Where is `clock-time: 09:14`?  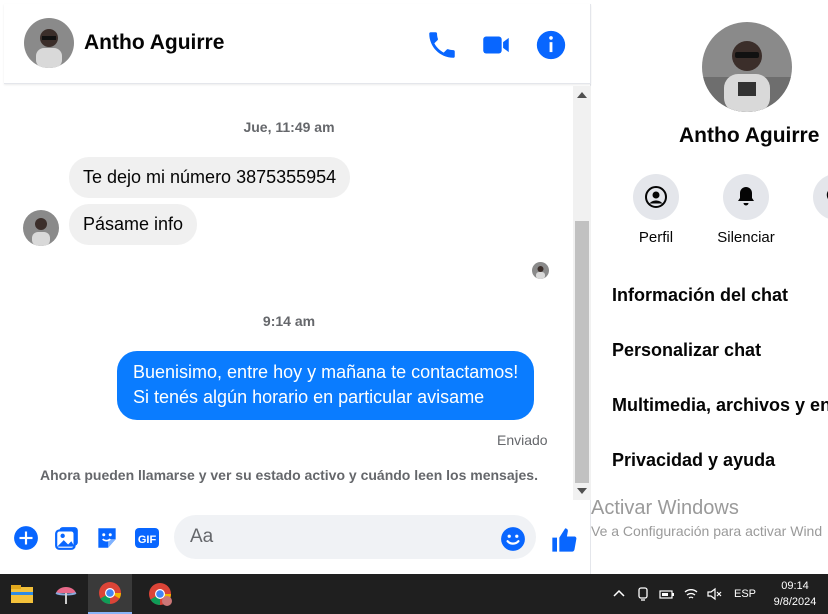 clock-time: 09:14 is located at coordinates (795, 586).